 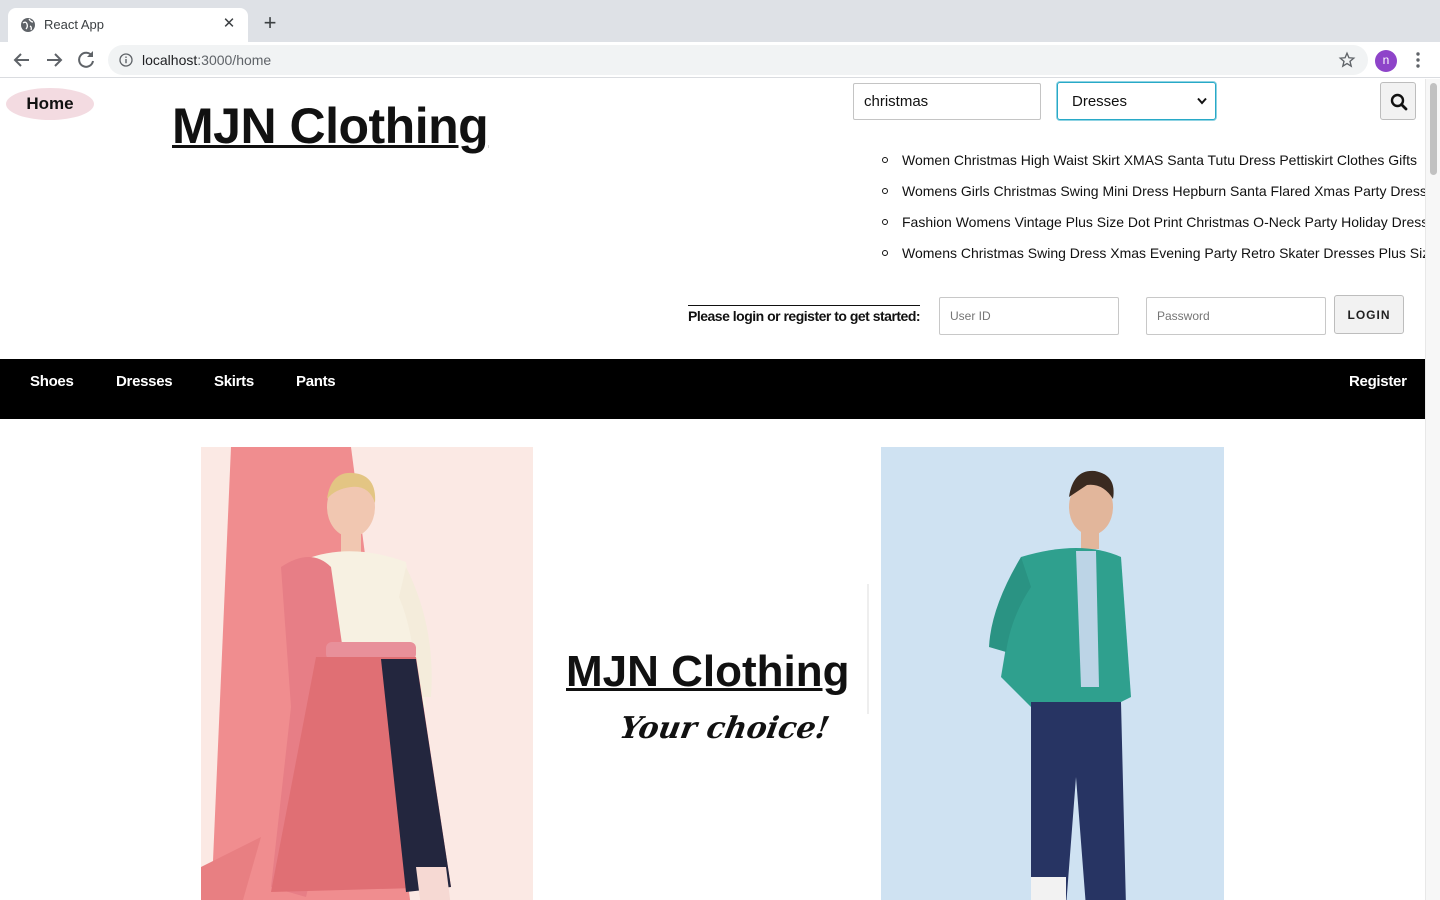 I want to click on nav-item-skirts: Skirts, so click(x=234, y=381).